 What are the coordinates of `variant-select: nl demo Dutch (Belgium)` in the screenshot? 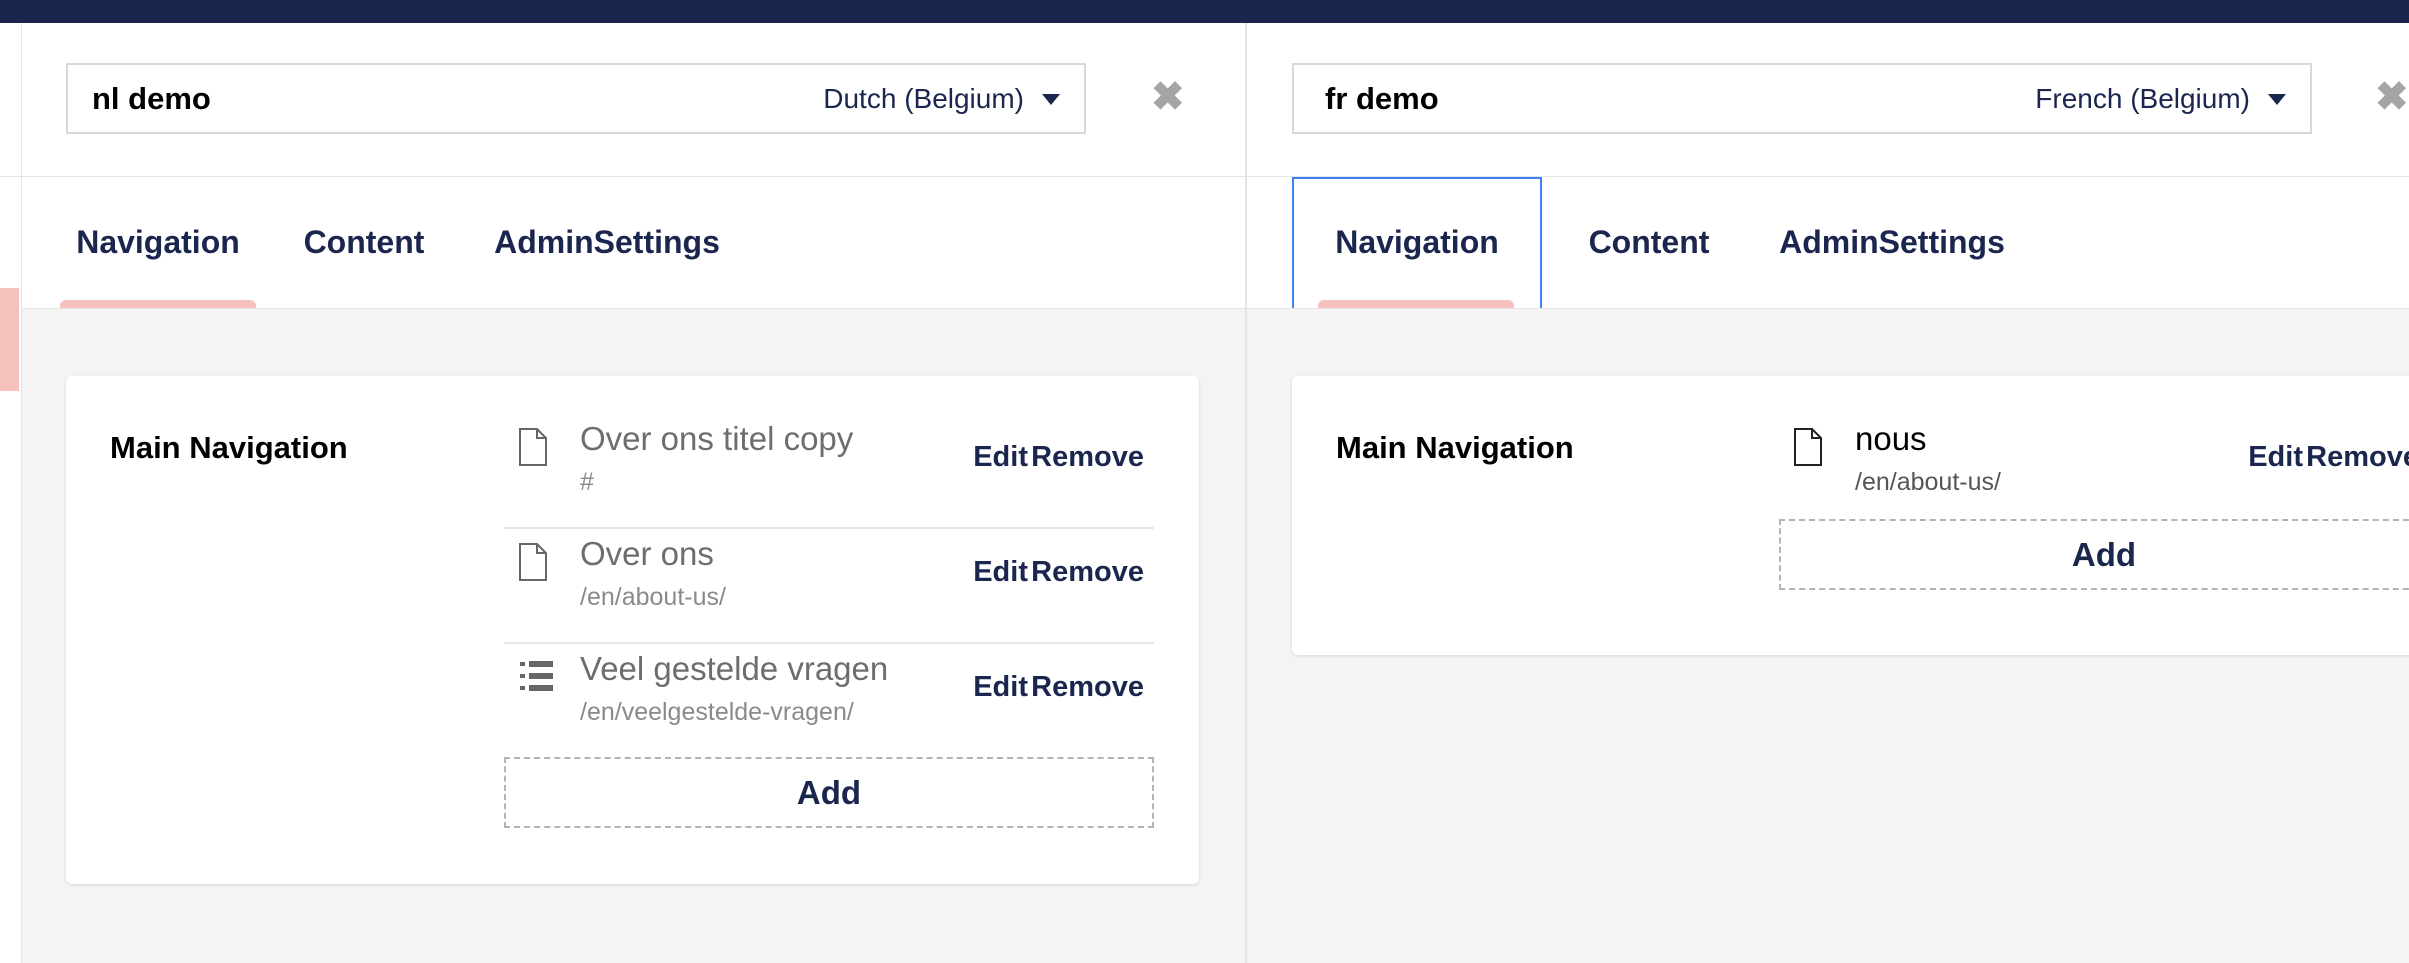 It's located at (576, 98).